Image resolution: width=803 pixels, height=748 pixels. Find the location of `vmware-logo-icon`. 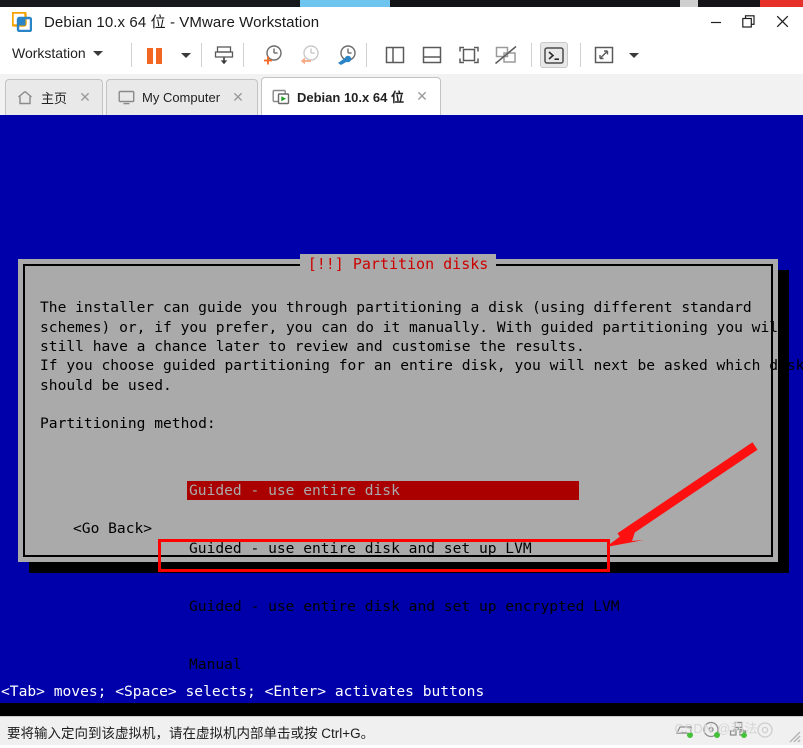

vmware-logo-icon is located at coordinates (22, 22).